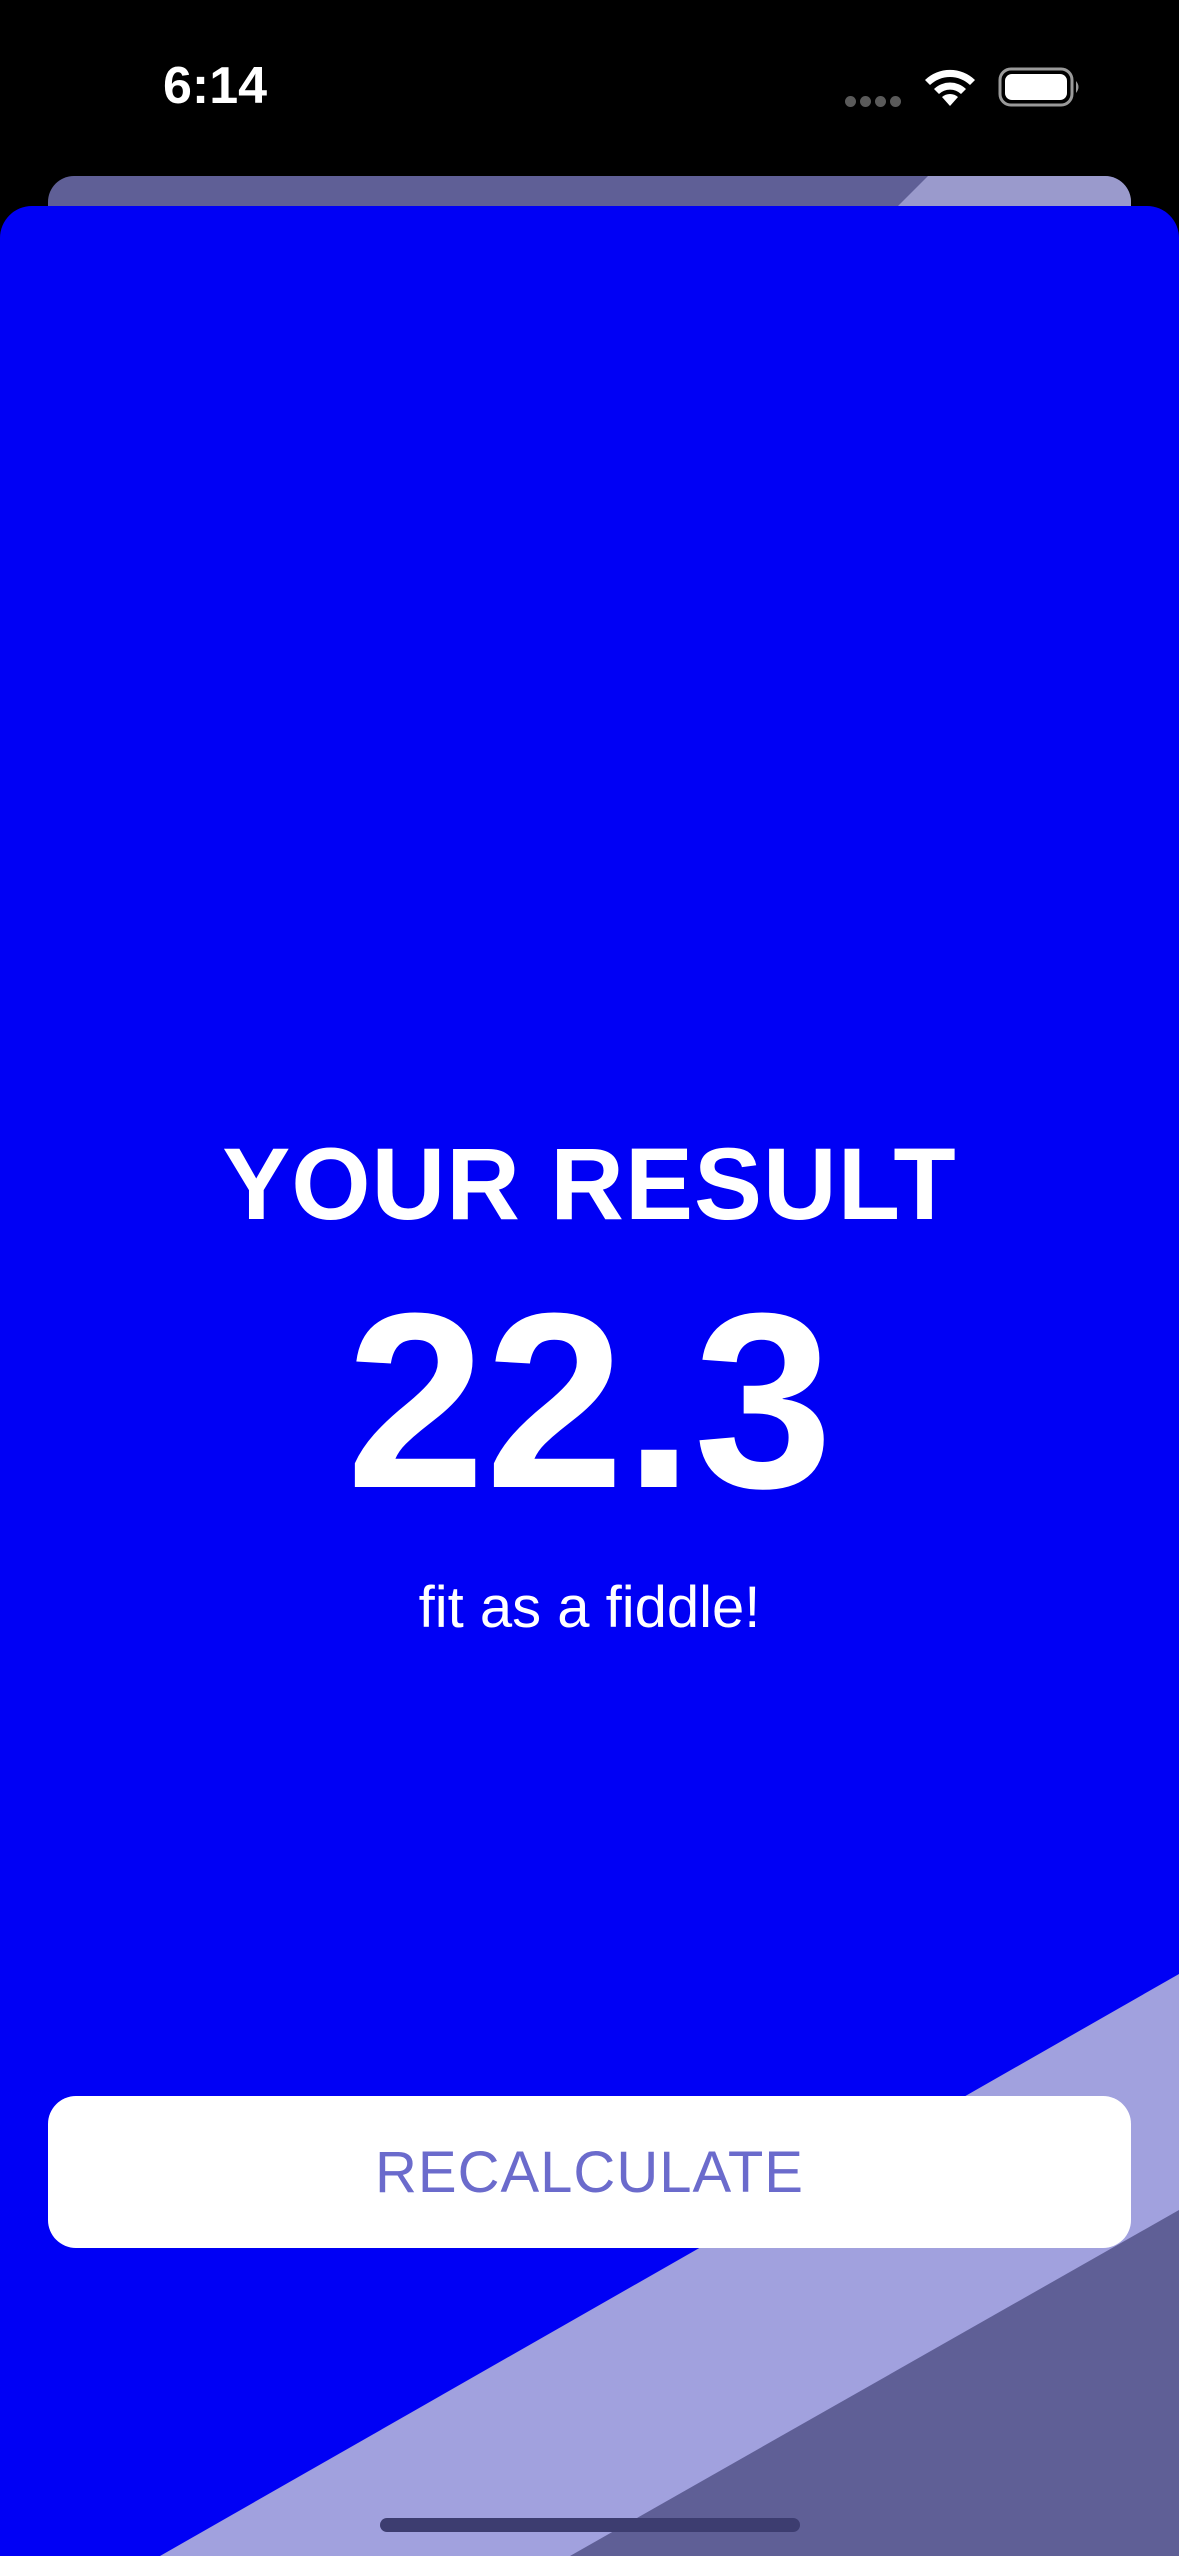 The image size is (1179, 2556). I want to click on wifi-icon, so click(950, 87).